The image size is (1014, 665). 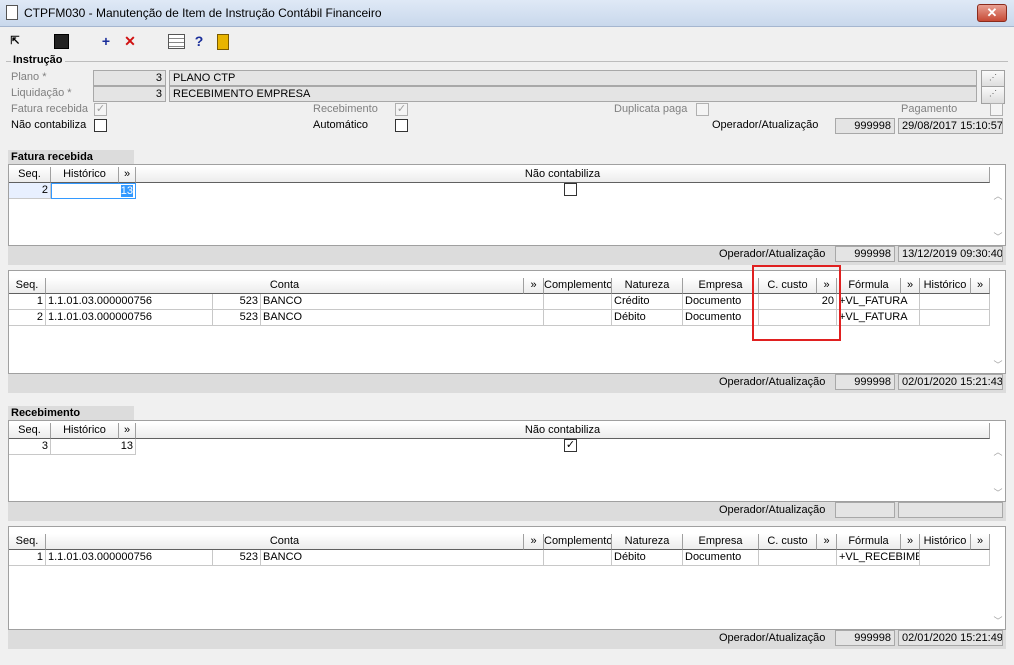 What do you see at coordinates (29, 77) in the screenshot?
I see `plano-label: Plano *` at bounding box center [29, 77].